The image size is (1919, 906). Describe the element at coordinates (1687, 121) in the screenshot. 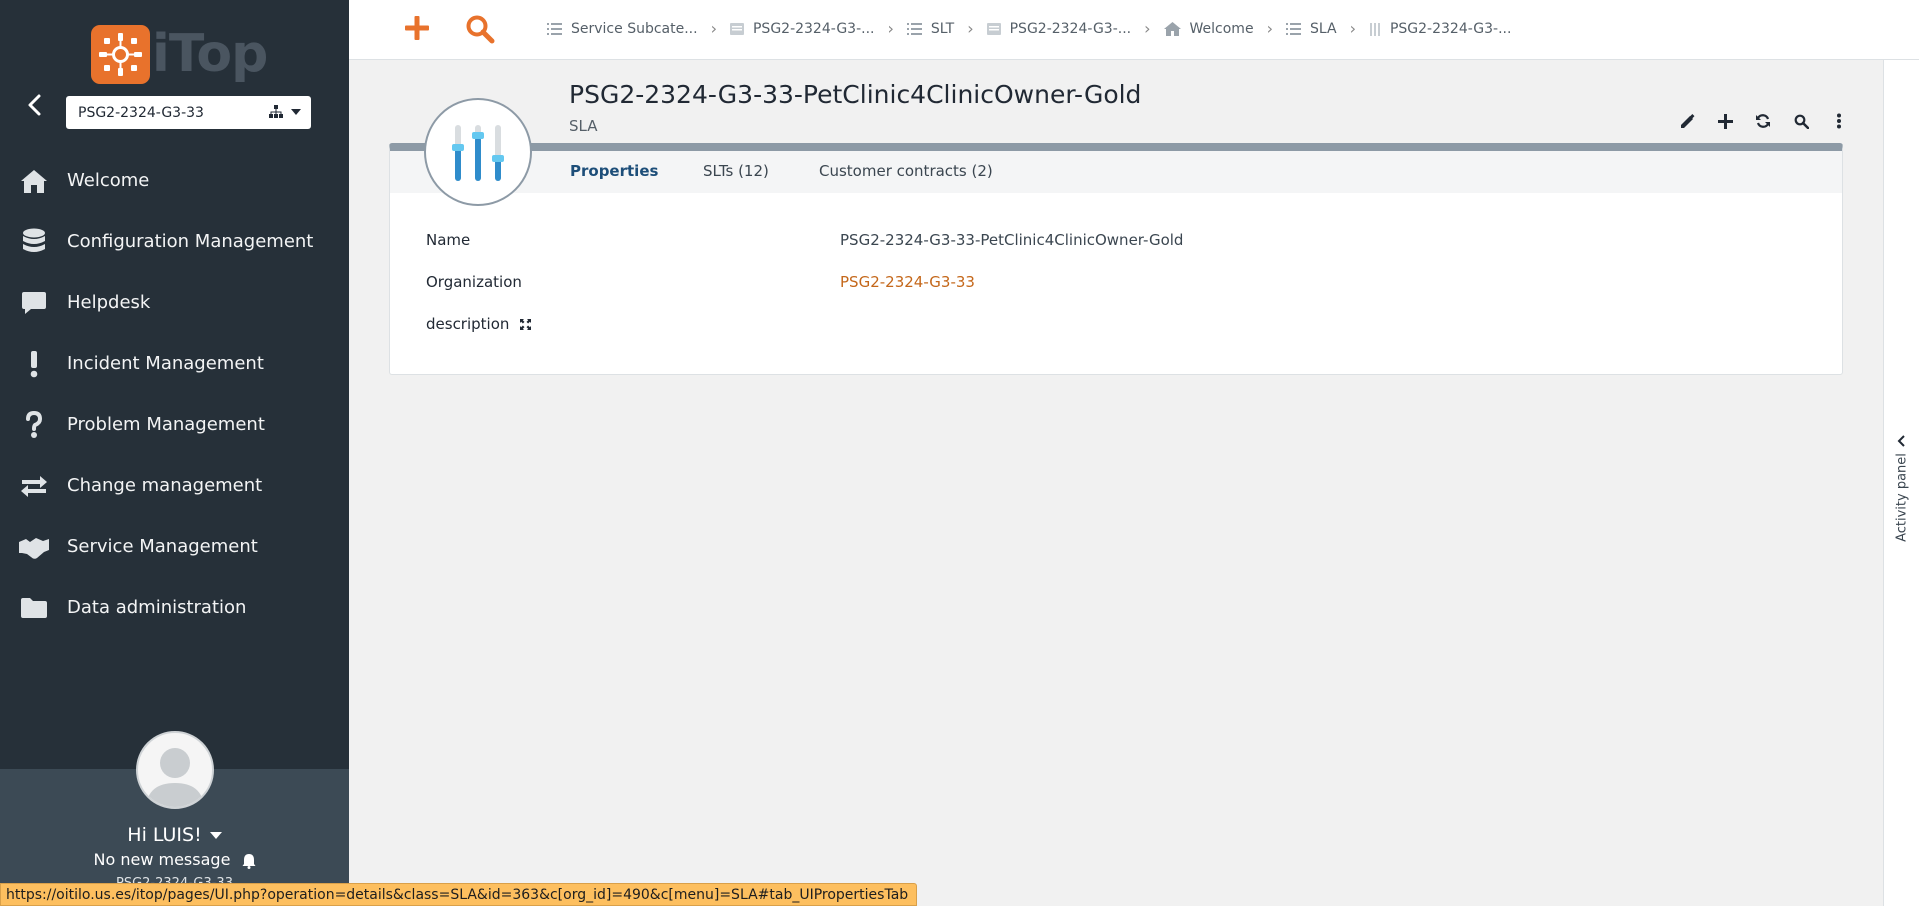

I see `edit-pencil-icon` at that location.